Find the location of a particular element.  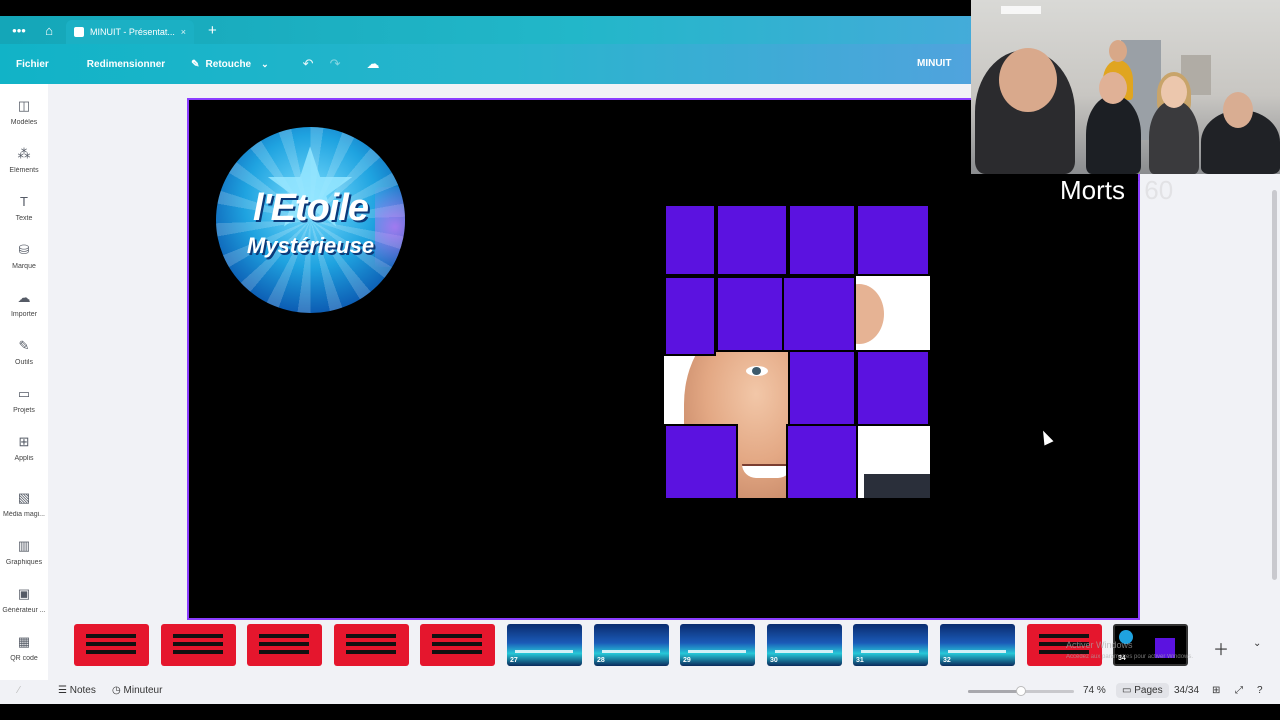

notes-button: ☰ Notes is located at coordinates (77, 690).